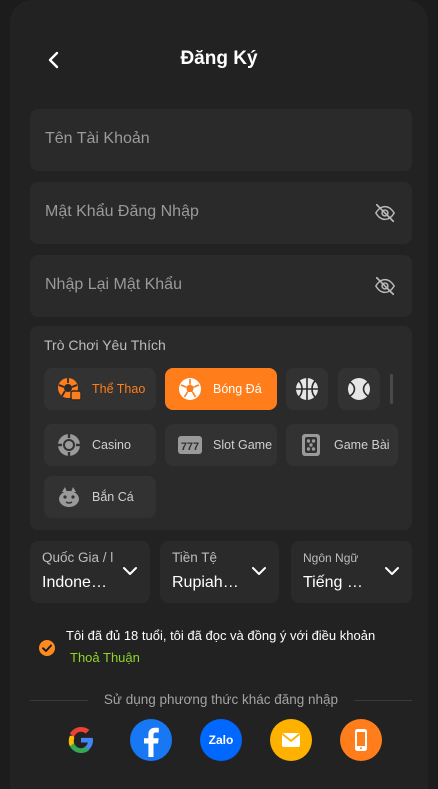  What do you see at coordinates (78, 557) in the screenshot?
I see `country-label: Quốc Gia / l` at bounding box center [78, 557].